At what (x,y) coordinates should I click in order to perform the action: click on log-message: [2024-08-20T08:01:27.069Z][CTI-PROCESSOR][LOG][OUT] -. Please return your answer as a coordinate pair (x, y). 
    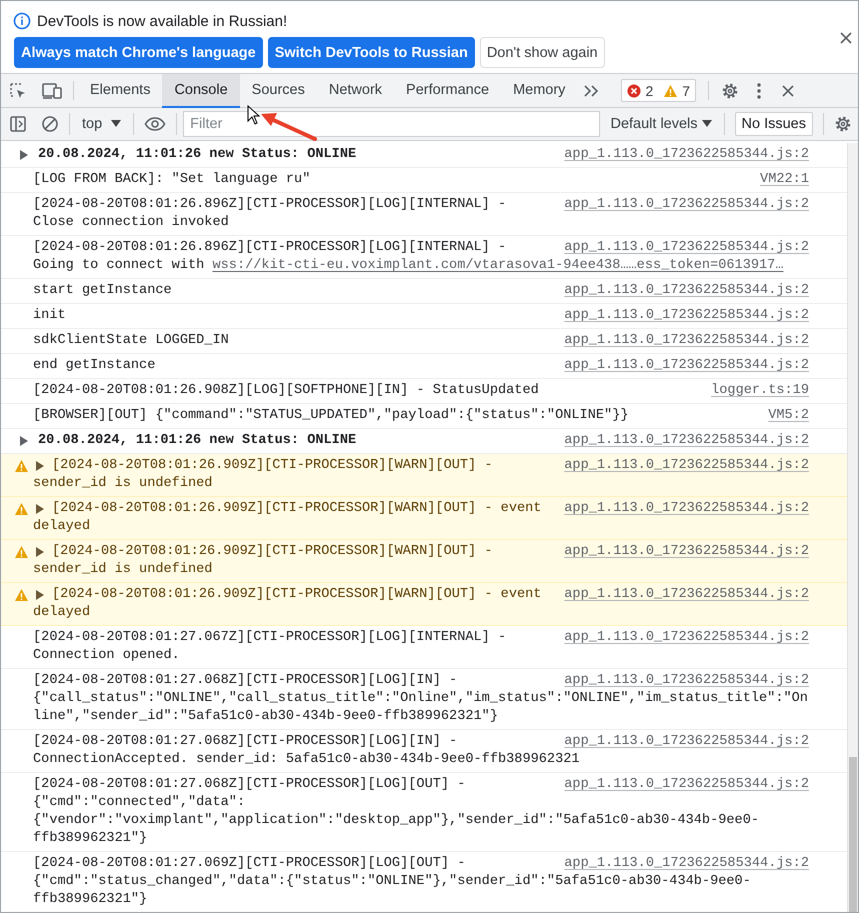
    Looking at the image, I should click on (249, 864).